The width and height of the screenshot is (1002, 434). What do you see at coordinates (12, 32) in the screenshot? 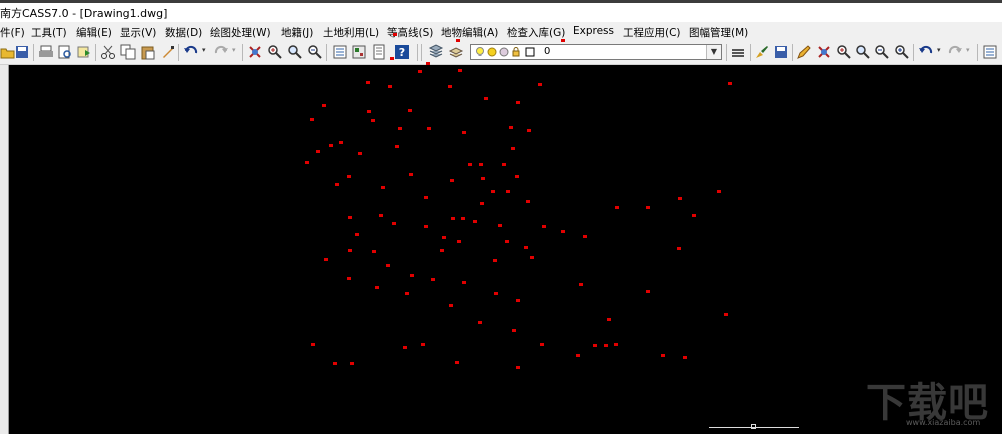
I see `menu-file: 件(F)` at bounding box center [12, 32].